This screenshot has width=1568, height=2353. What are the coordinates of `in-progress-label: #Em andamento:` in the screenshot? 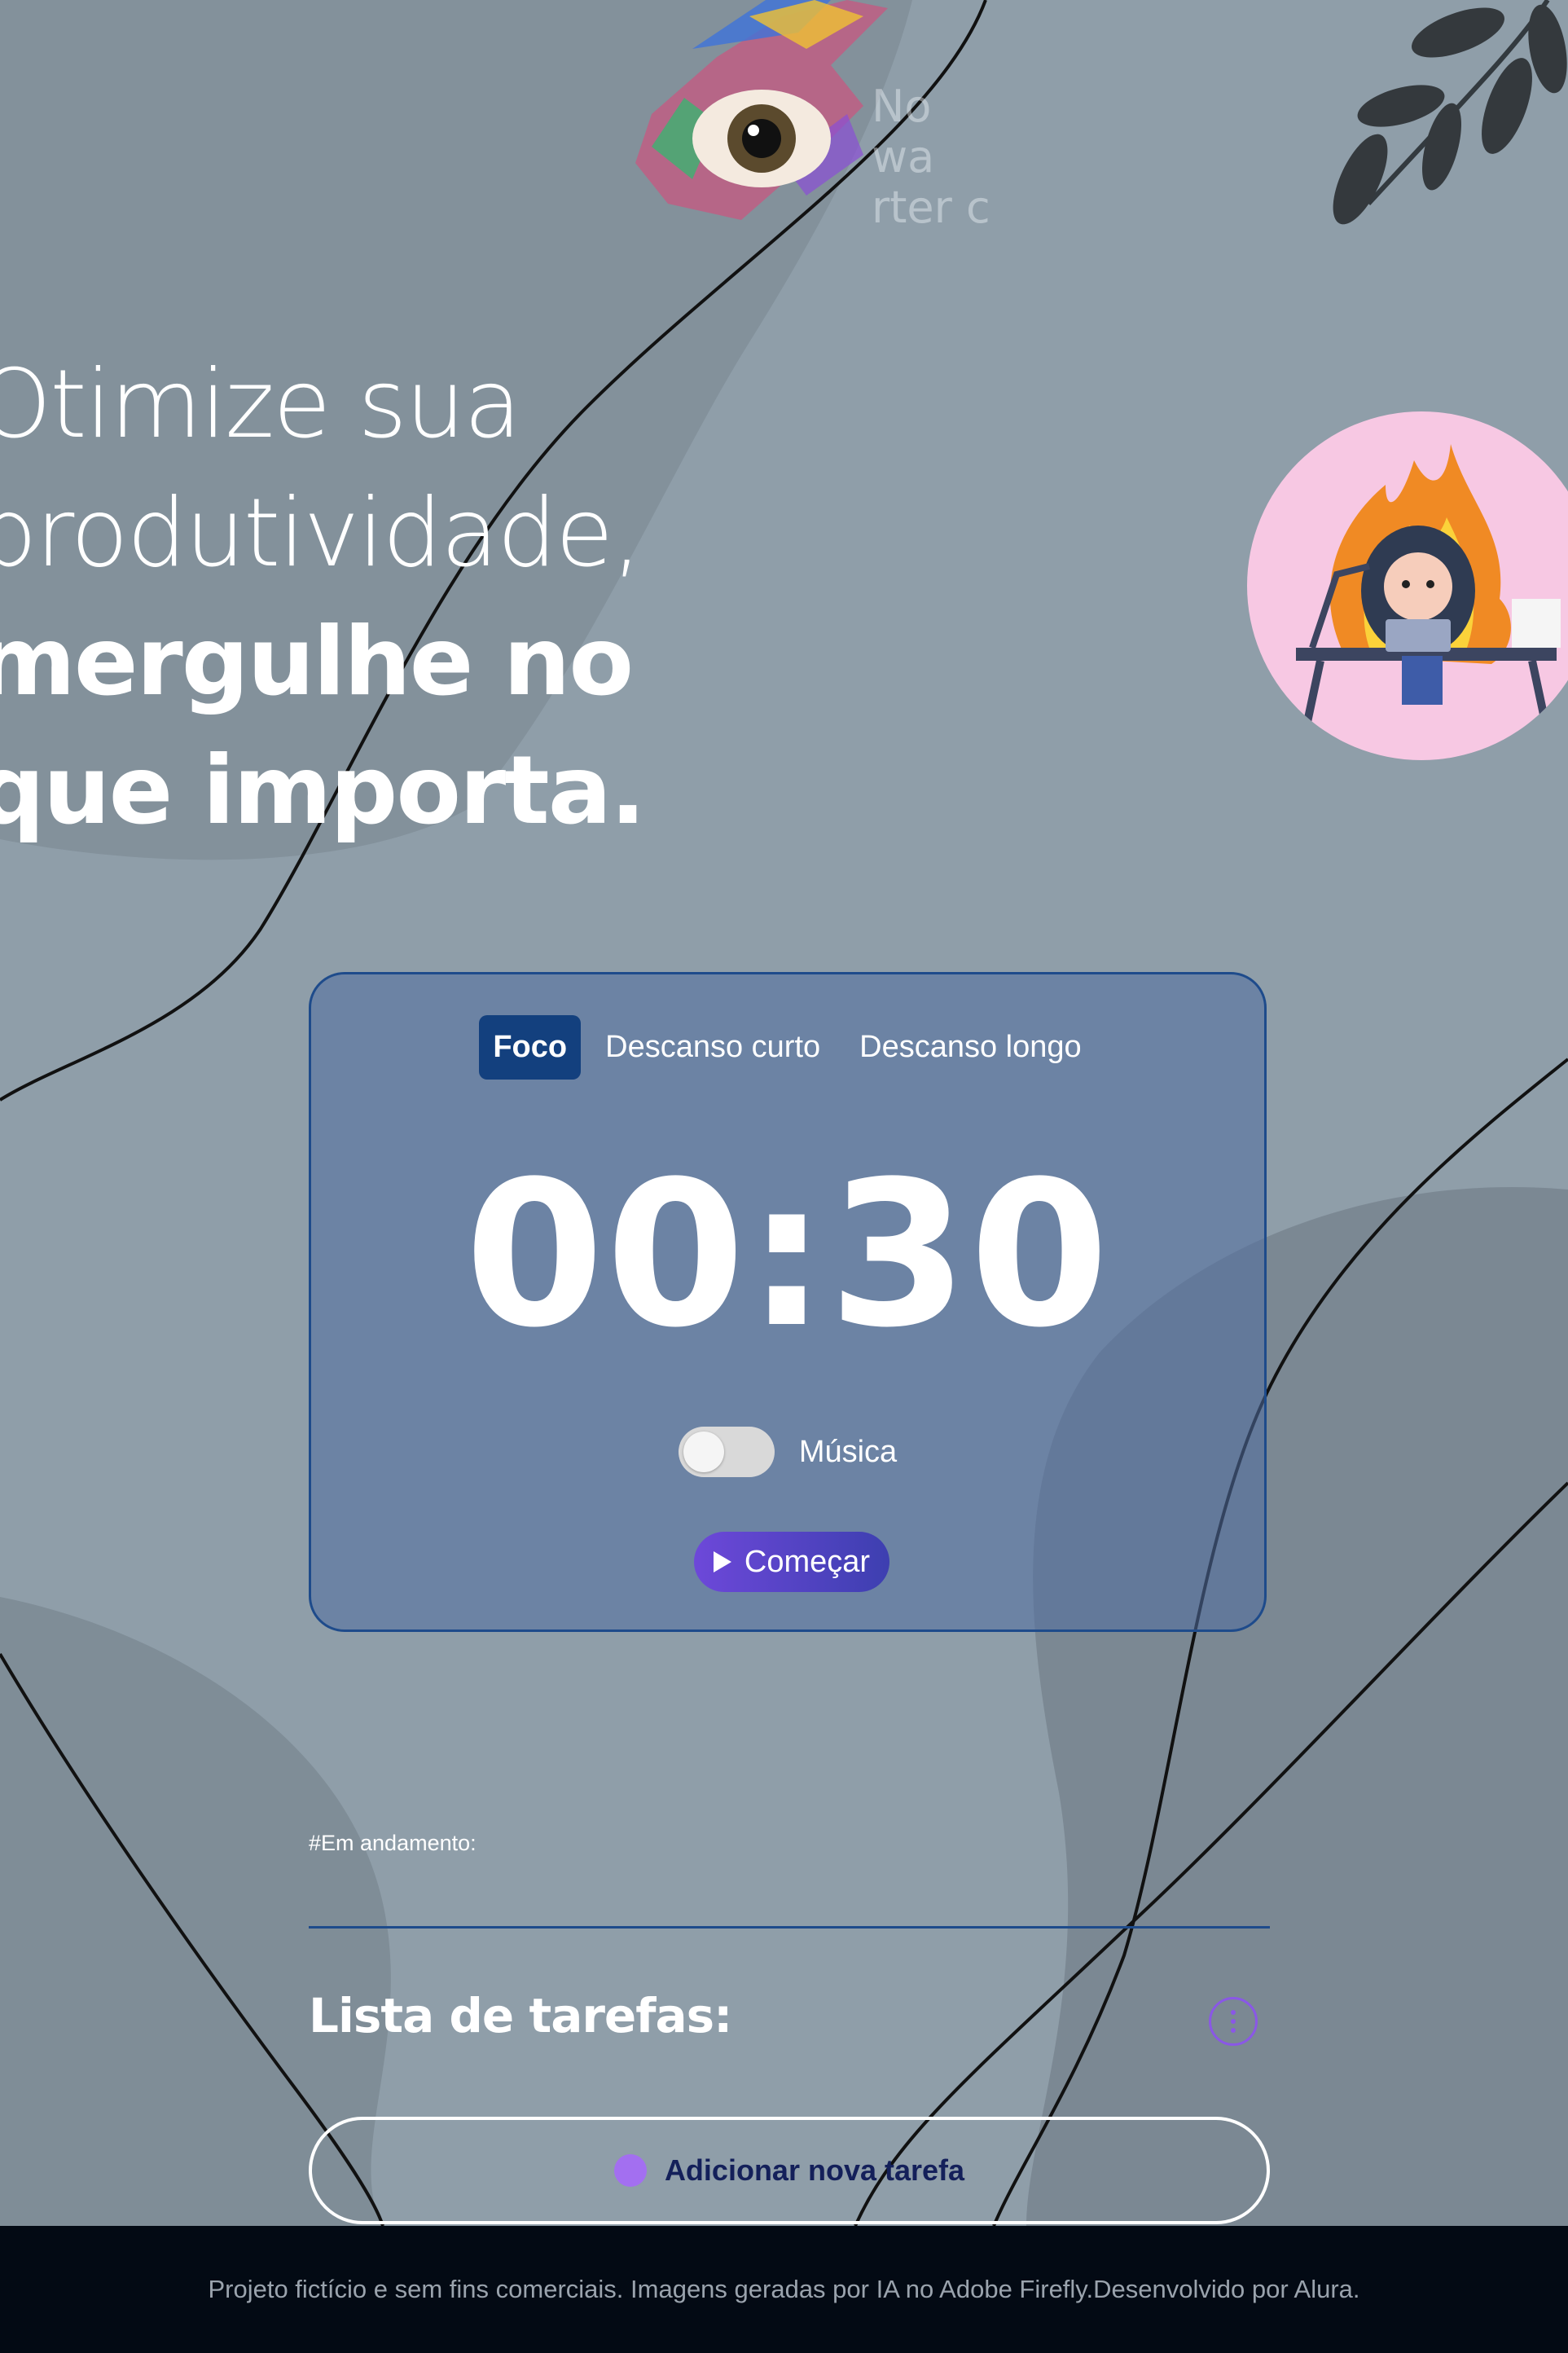 It's located at (393, 1843).